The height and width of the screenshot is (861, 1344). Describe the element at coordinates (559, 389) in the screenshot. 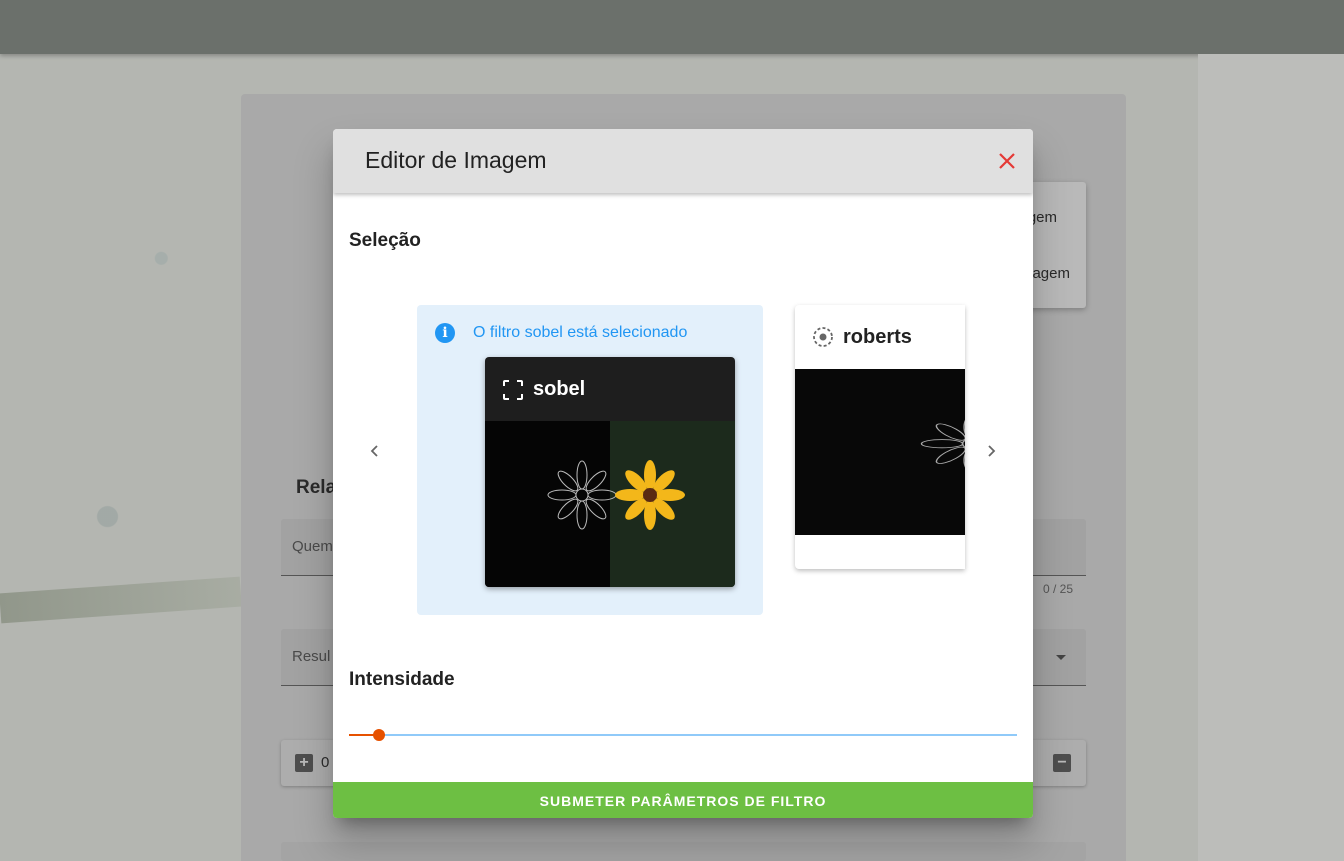

I see `filter-card-title: sobel` at that location.